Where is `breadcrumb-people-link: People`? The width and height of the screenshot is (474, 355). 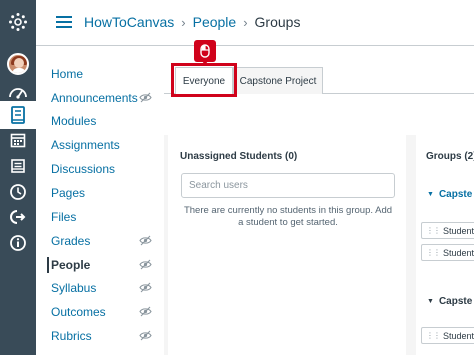
breadcrumb-people-link: People is located at coordinates (215, 22).